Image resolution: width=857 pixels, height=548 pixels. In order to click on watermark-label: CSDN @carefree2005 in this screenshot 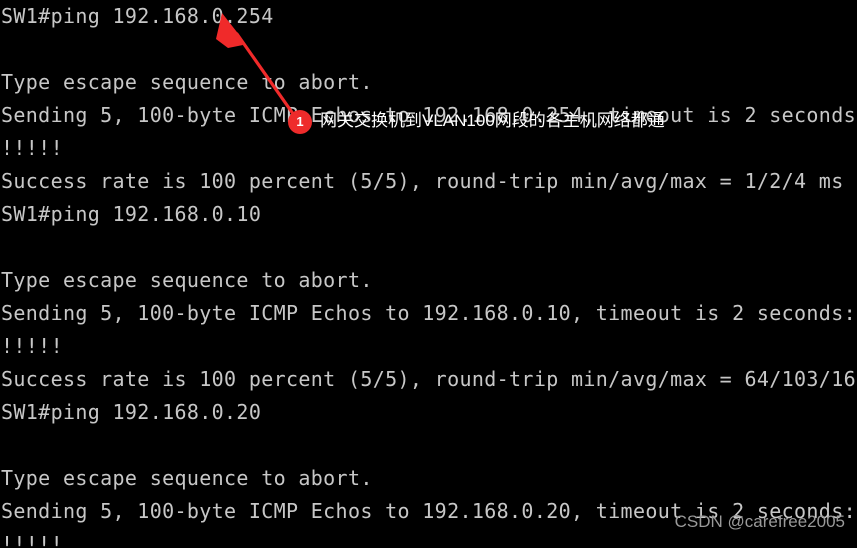, I will do `click(759, 521)`.